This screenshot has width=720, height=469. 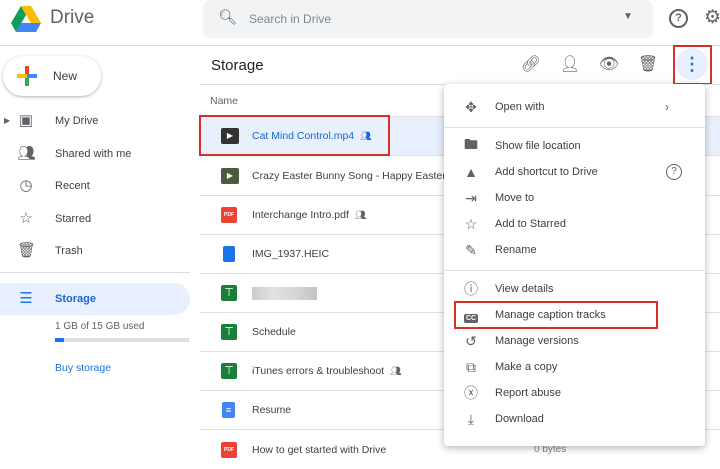 What do you see at coordinates (531, 65) in the screenshot?
I see `get-link-icon: 🔗︎` at bounding box center [531, 65].